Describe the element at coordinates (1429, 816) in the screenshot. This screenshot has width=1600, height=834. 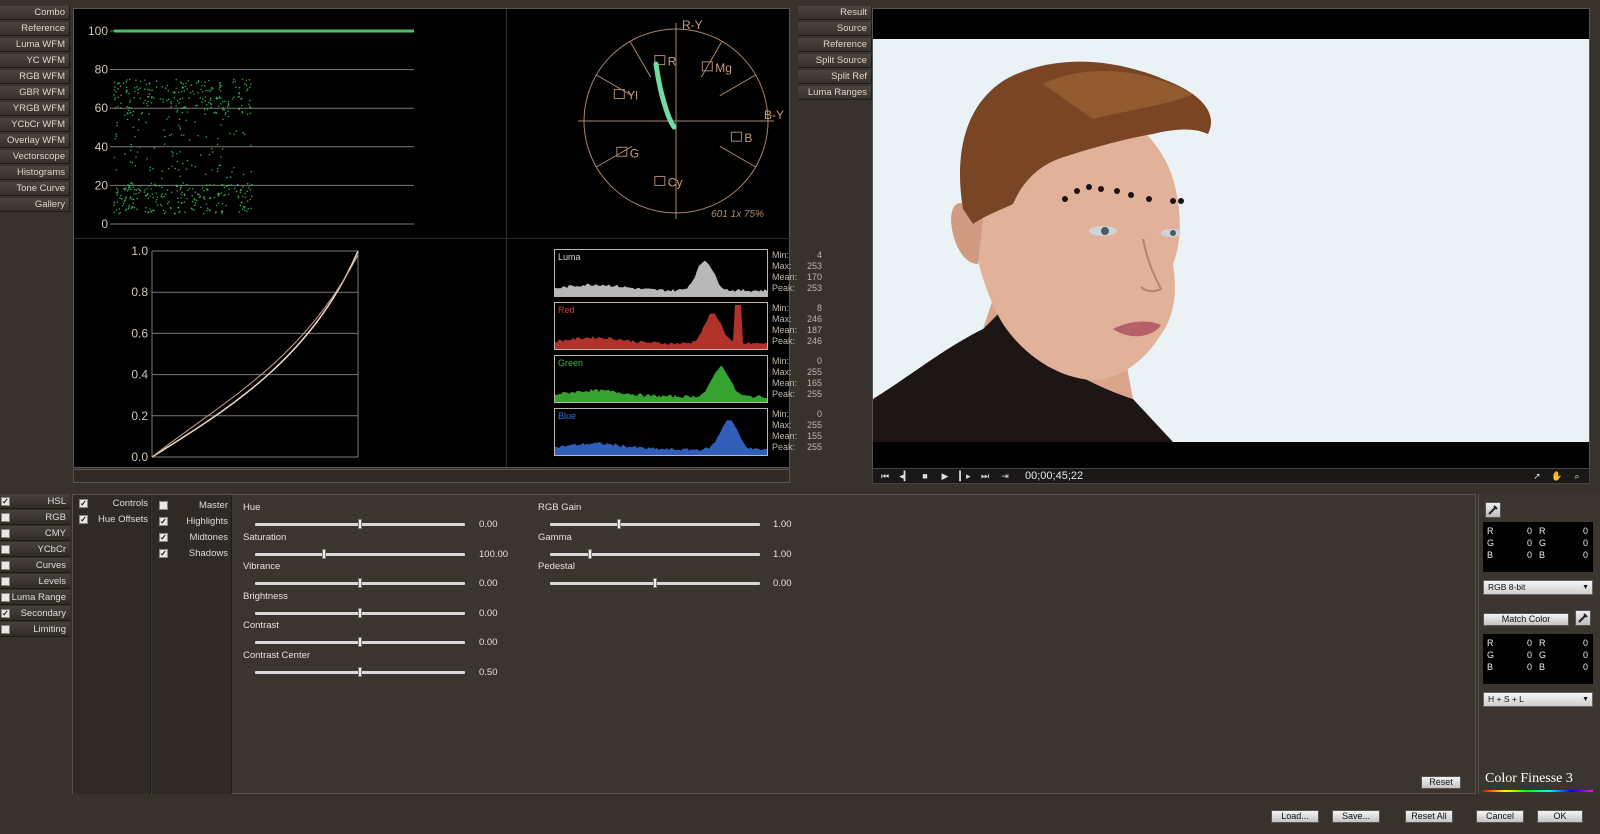
I see `reset-all-button: Reset All` at that location.